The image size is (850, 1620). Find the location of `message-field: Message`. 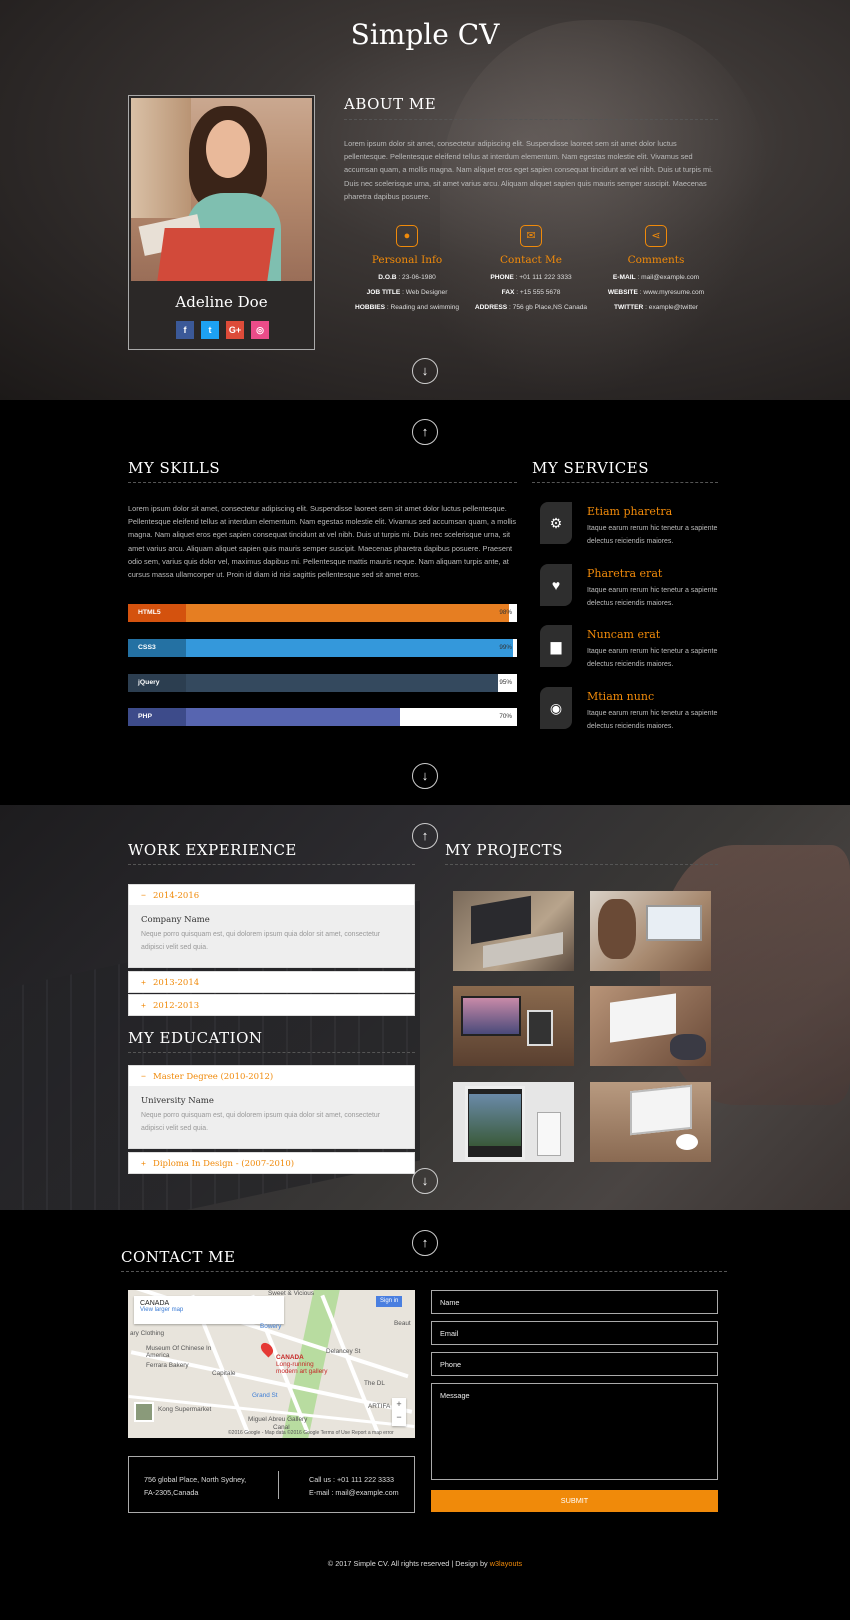

message-field: Message is located at coordinates (574, 1431).